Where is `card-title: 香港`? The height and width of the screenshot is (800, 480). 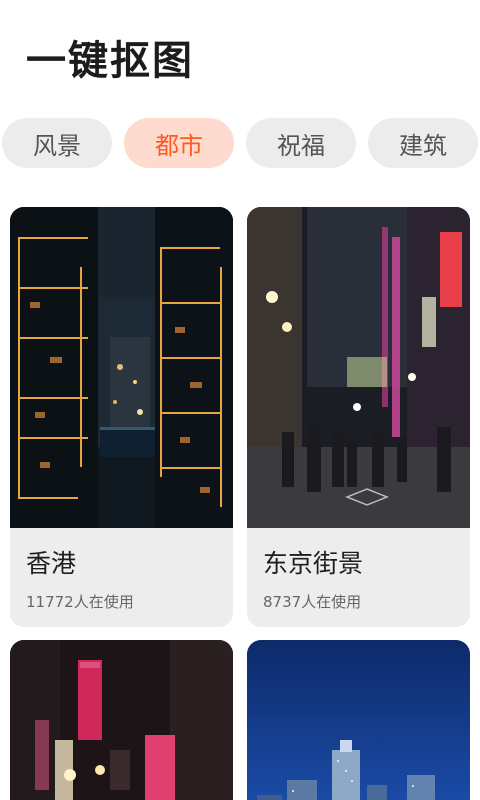 card-title: 香港 is located at coordinates (51, 563).